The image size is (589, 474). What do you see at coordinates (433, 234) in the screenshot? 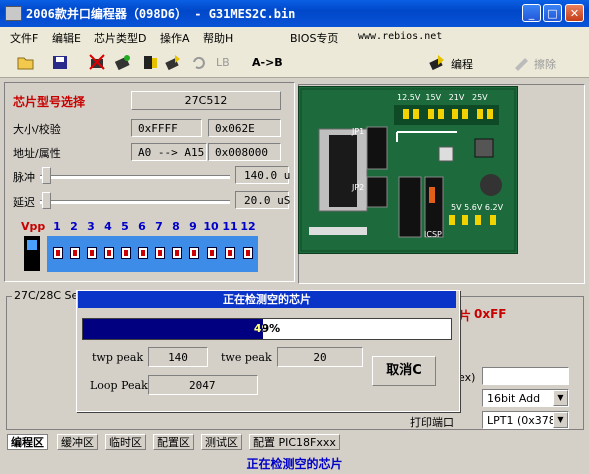
I see `icsp-label: ICSP` at bounding box center [433, 234].